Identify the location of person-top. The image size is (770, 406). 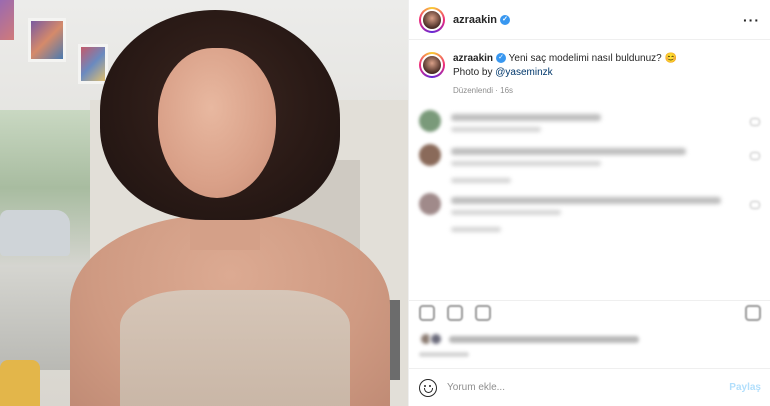
(235, 348).